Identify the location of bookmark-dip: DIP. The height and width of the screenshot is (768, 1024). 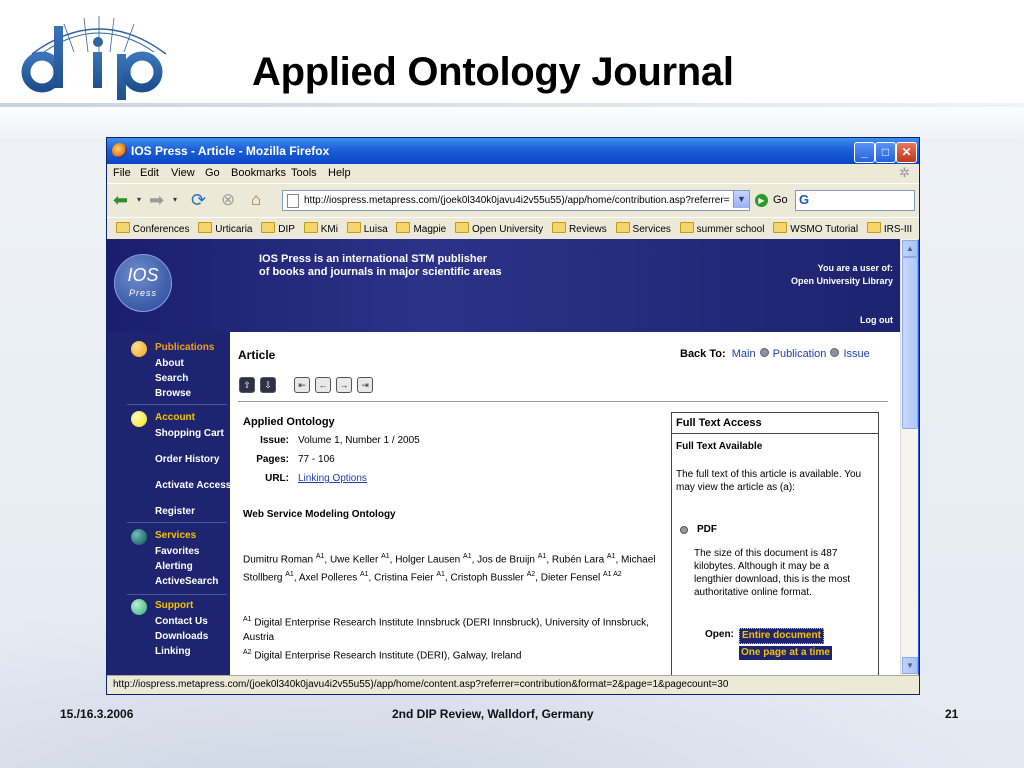
(278, 228).